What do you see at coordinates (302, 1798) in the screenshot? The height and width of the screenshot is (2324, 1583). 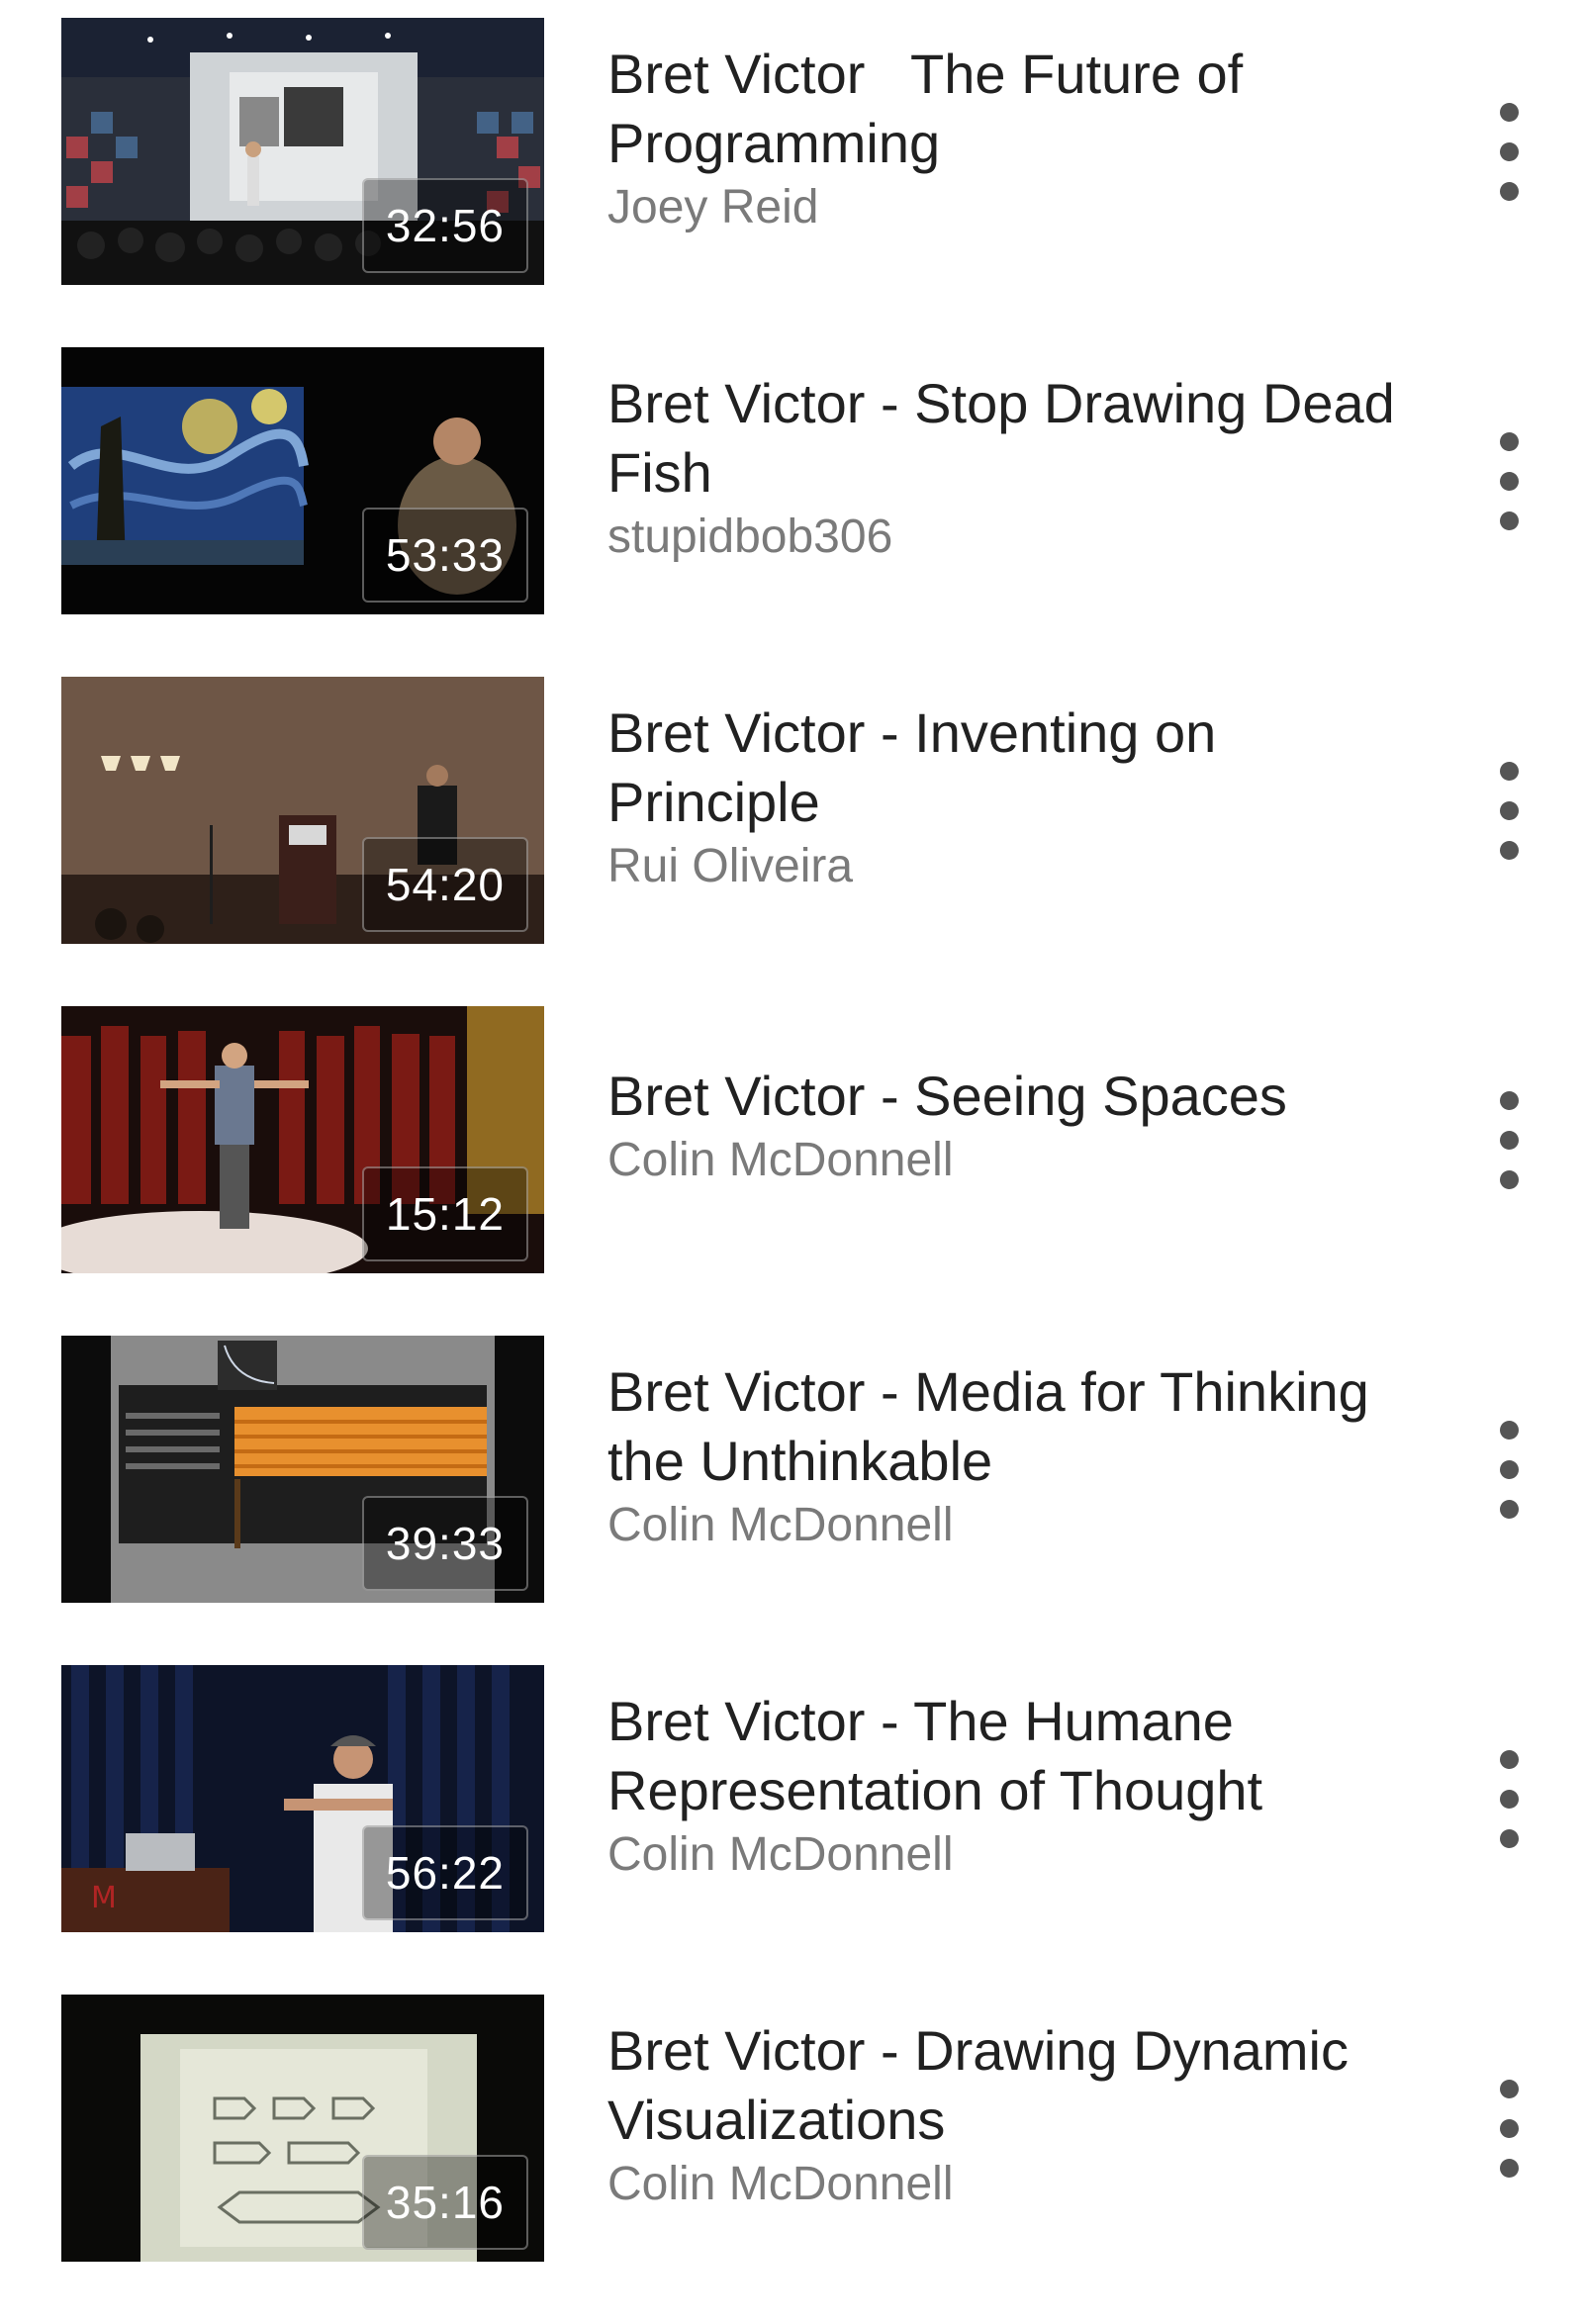 I see `video-thumbnail: M 56:22` at bounding box center [302, 1798].